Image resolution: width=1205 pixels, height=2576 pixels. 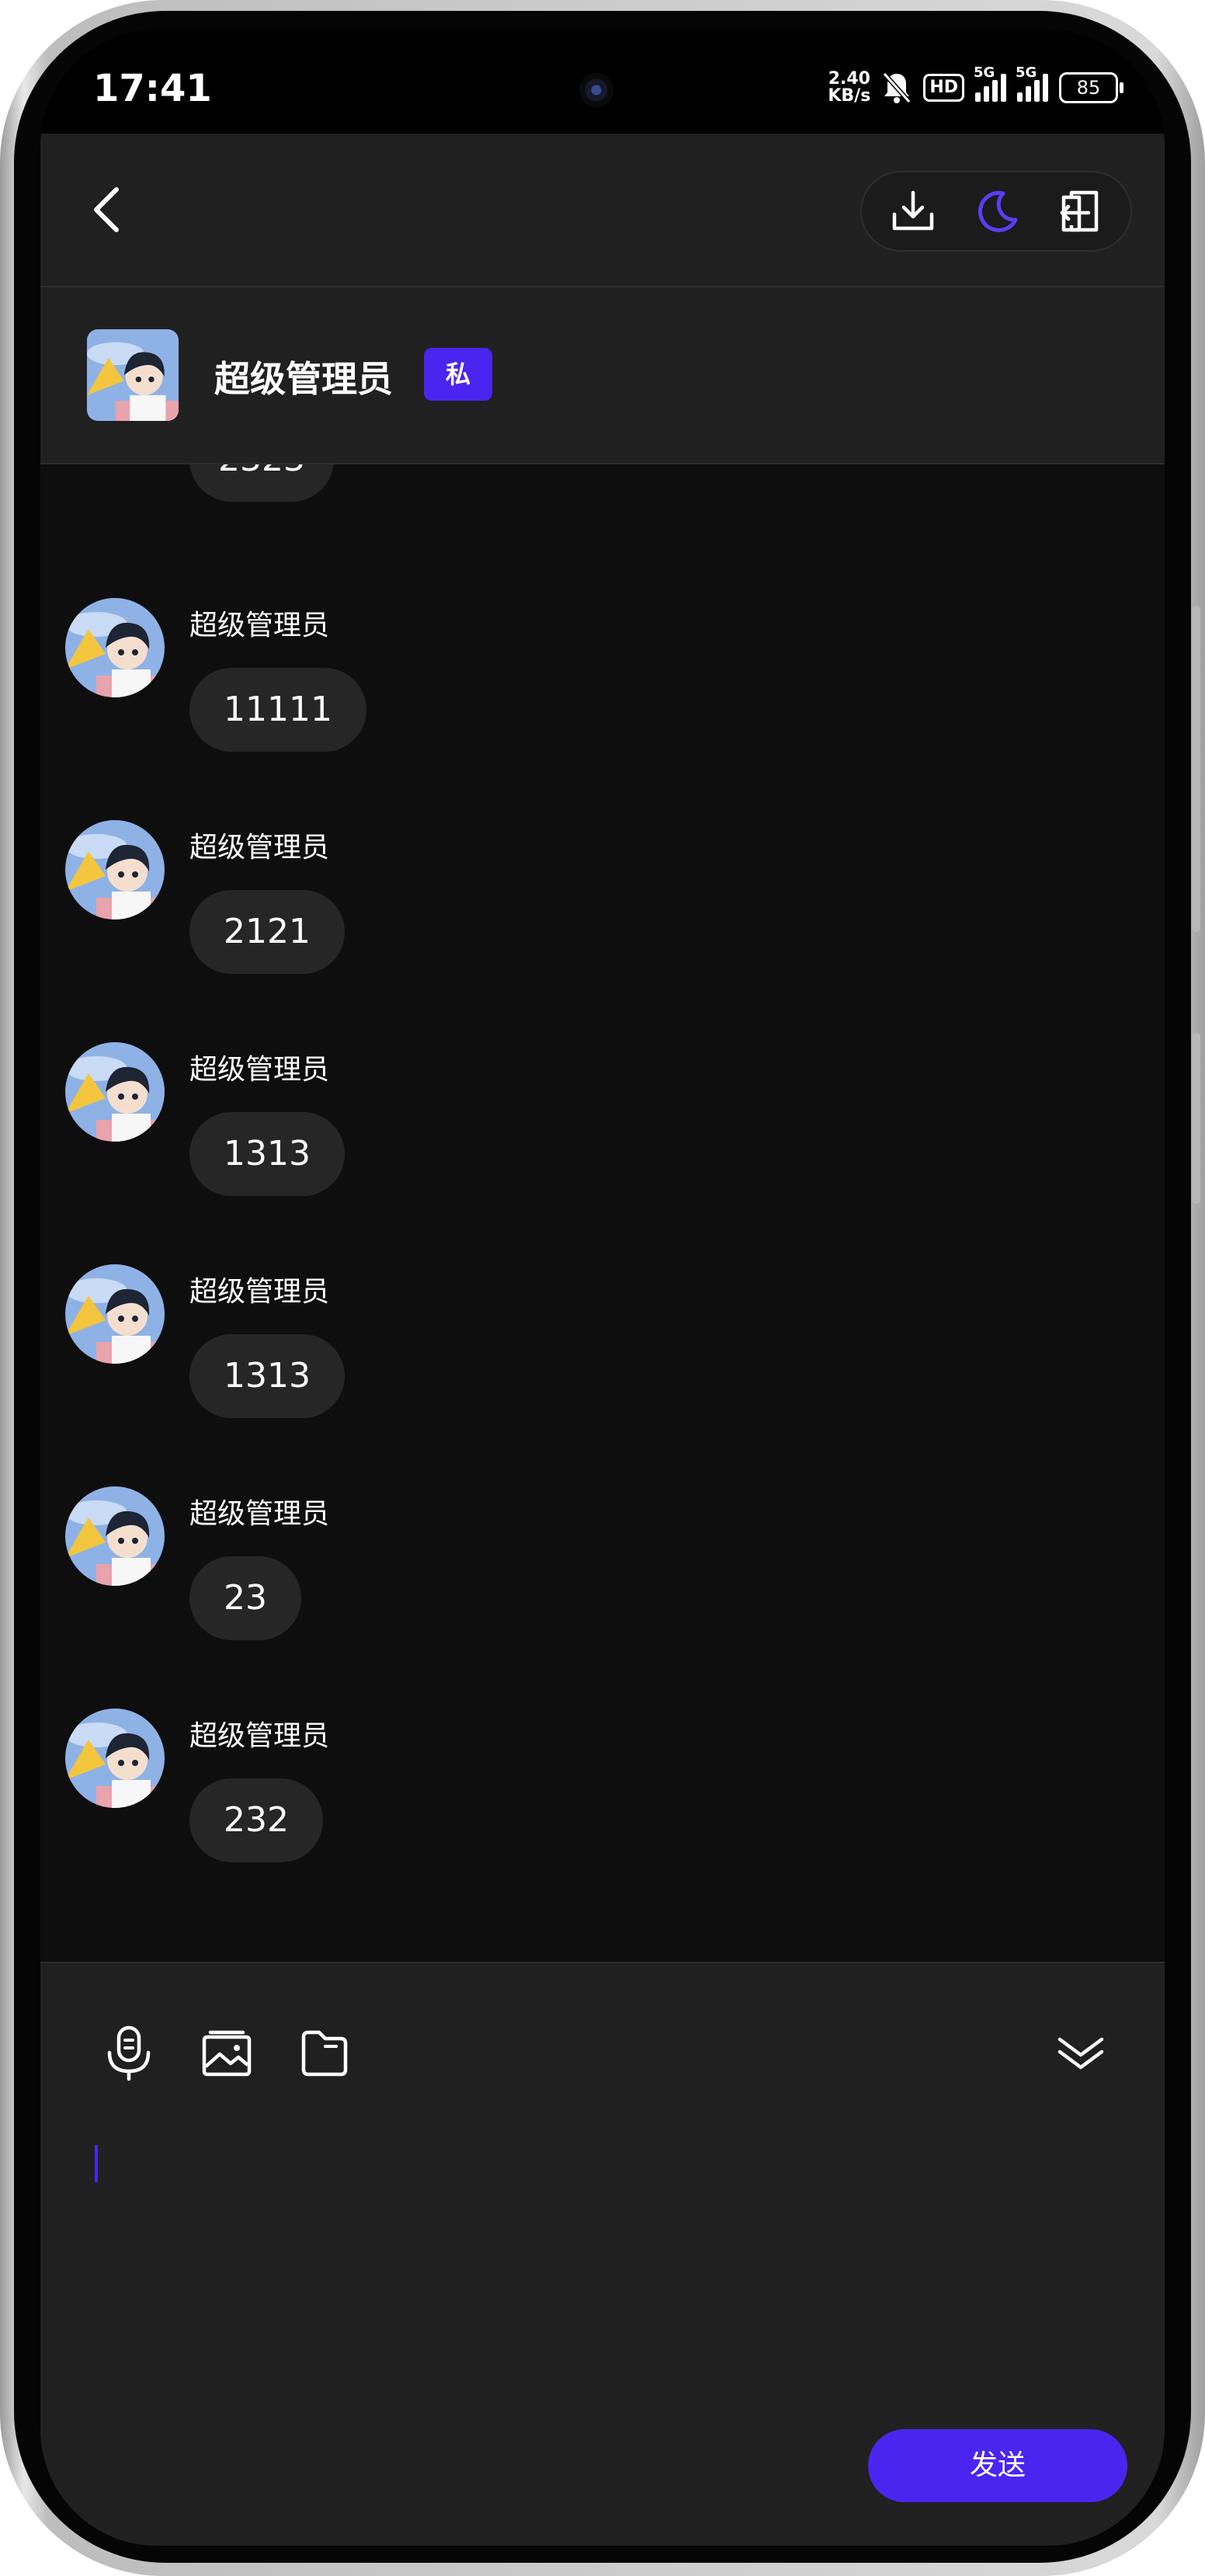 What do you see at coordinates (256, 1820) in the screenshot?
I see `message-bubble: 232` at bounding box center [256, 1820].